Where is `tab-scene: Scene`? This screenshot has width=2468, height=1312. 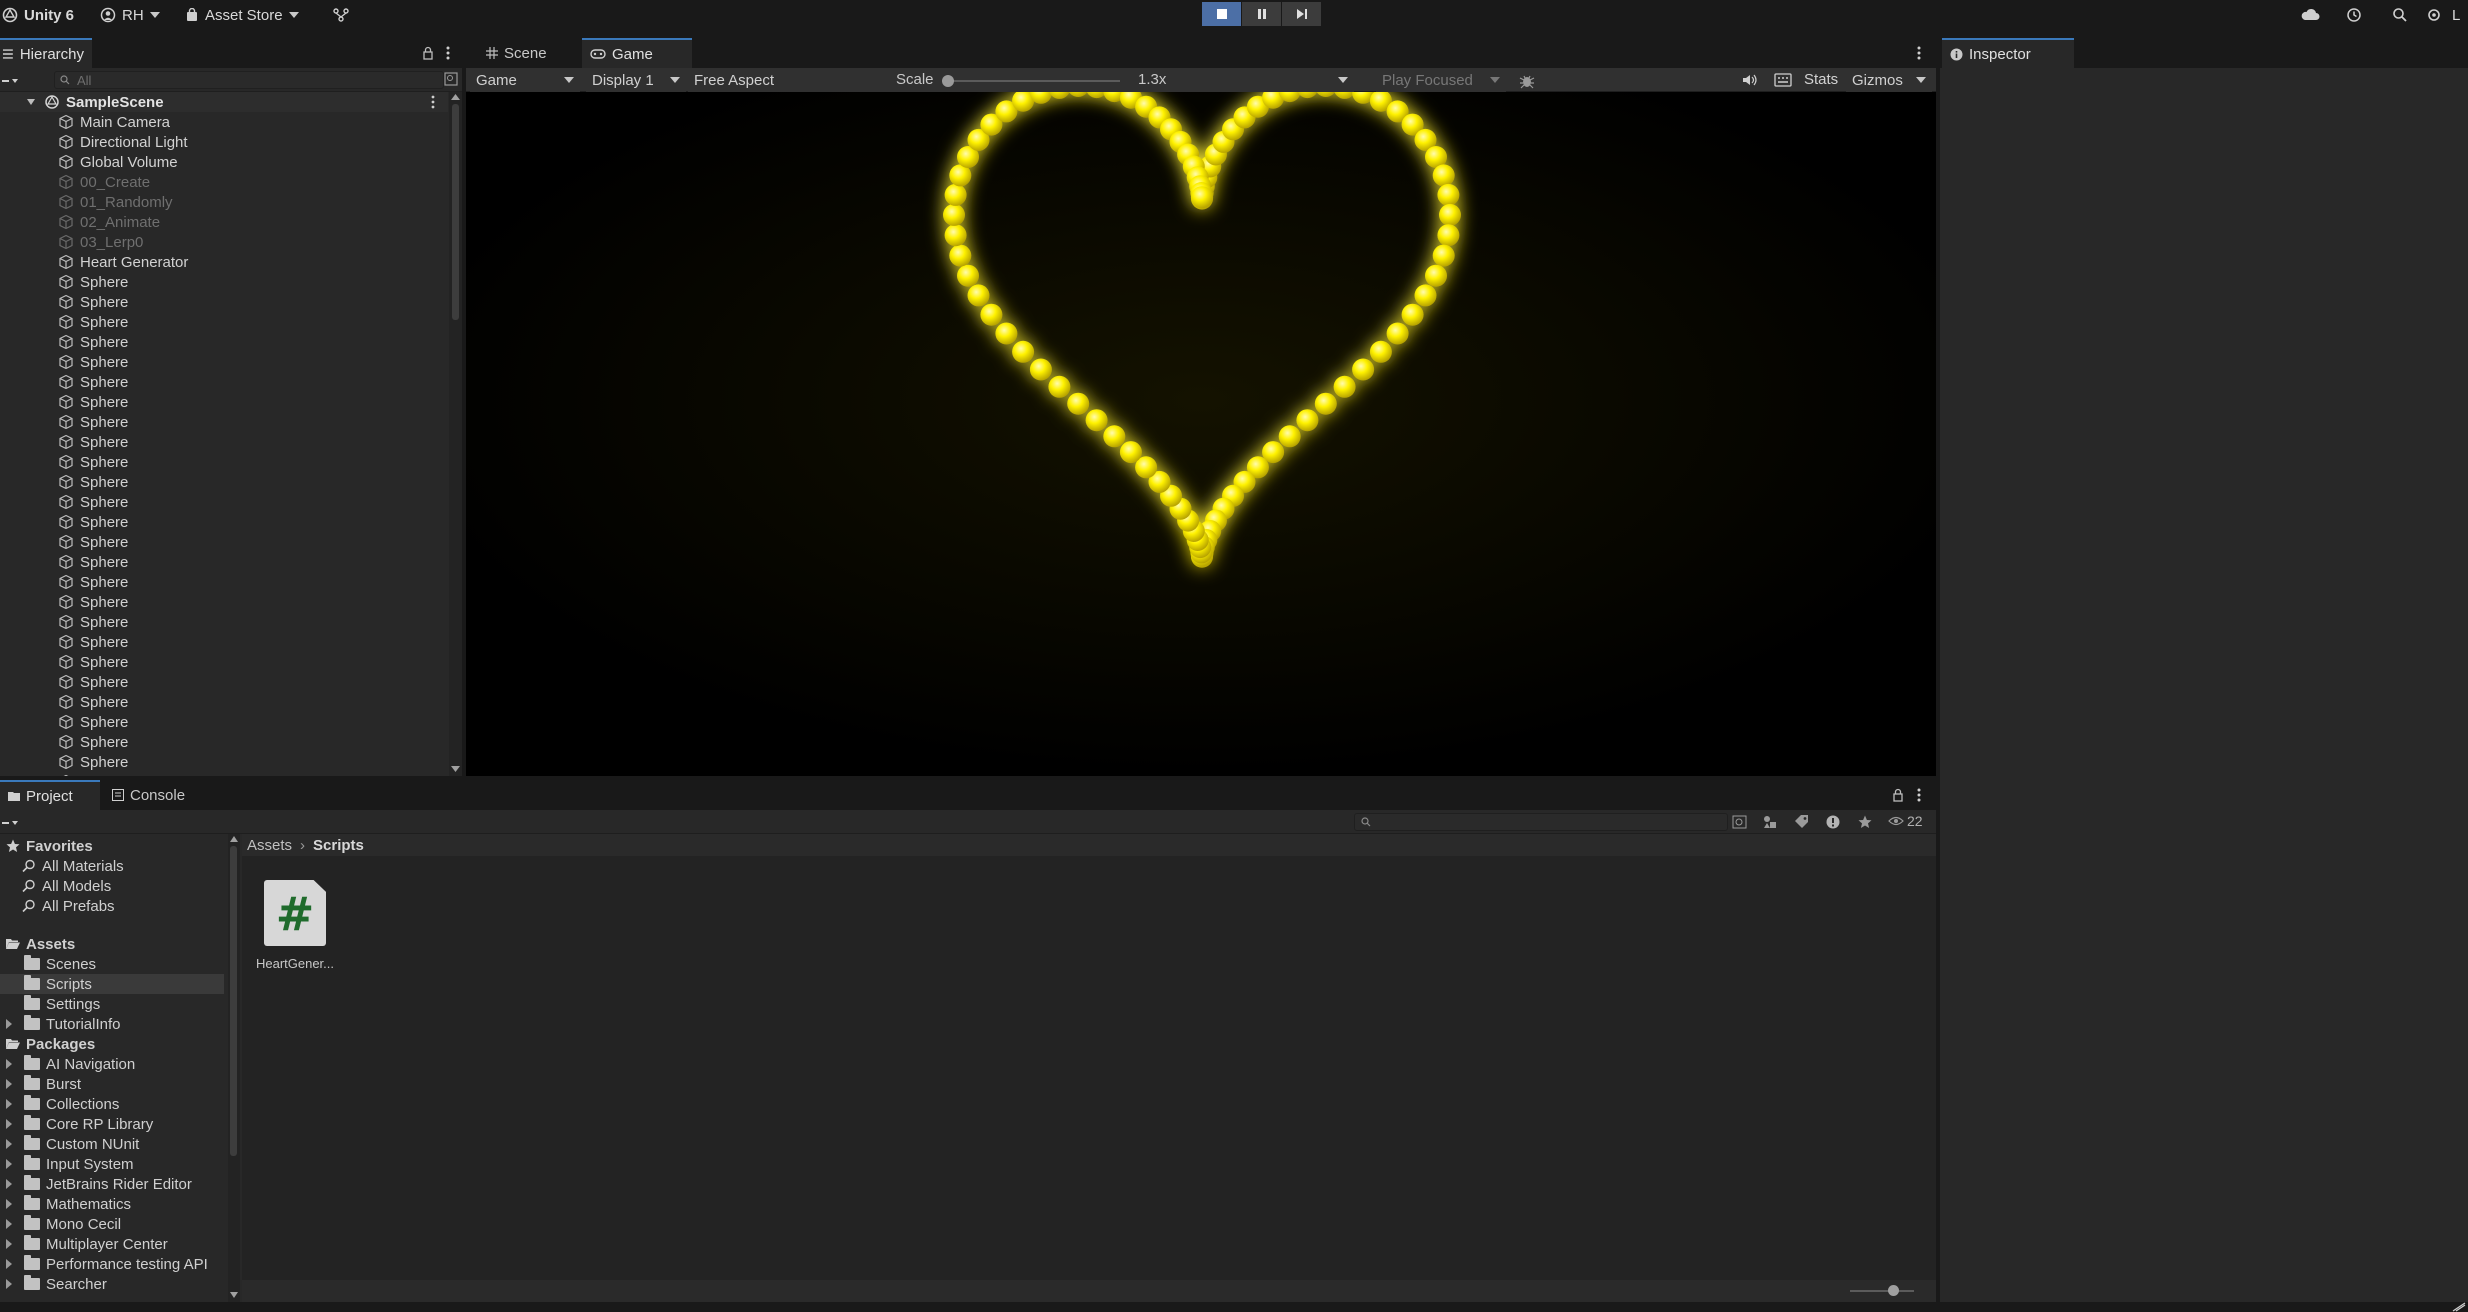
tab-scene: Scene is located at coordinates (531, 53).